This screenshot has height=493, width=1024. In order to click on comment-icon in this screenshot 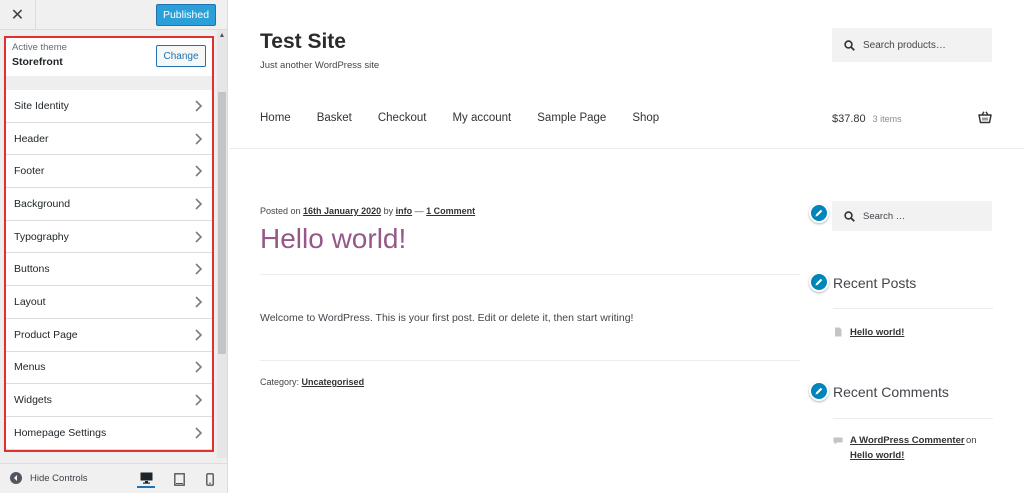, I will do `click(838, 441)`.